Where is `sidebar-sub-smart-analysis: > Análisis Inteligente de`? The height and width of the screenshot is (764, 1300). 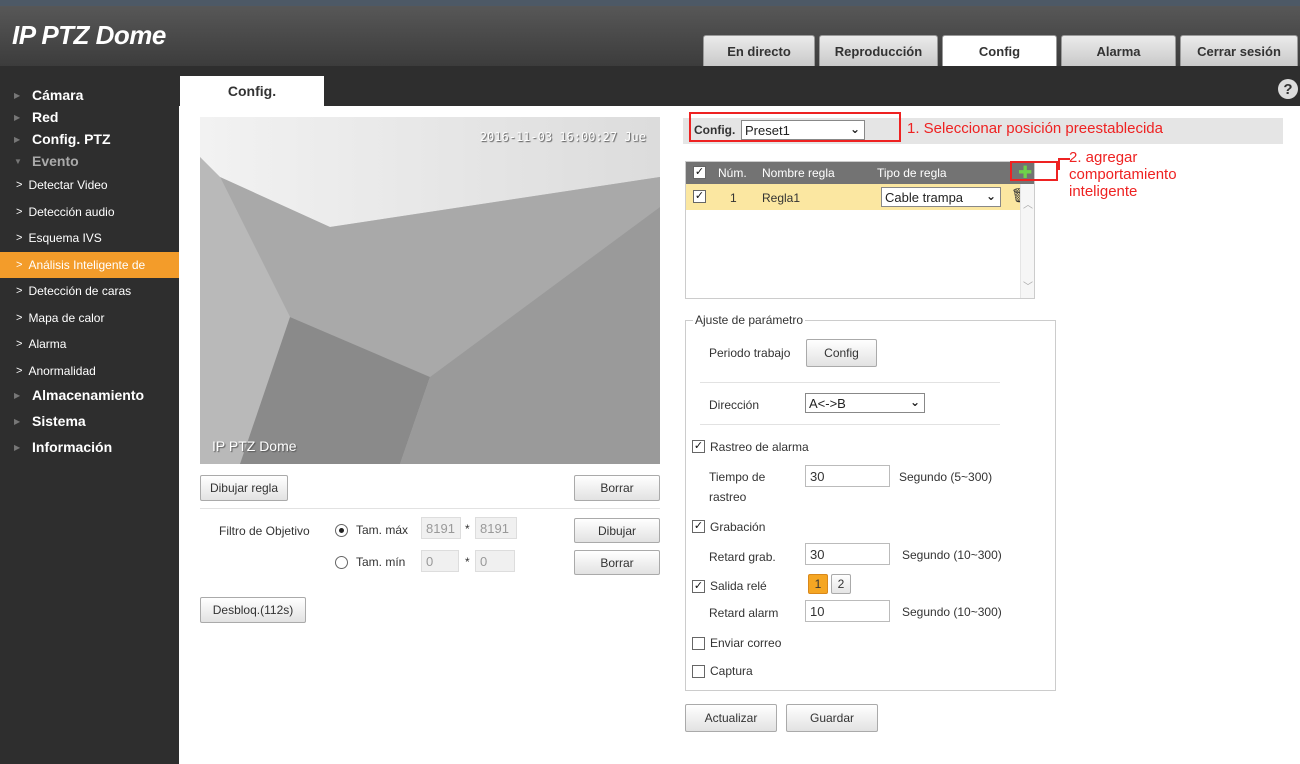
sidebar-sub-smart-analysis: > Análisis Inteligente de is located at coordinates (89, 264).